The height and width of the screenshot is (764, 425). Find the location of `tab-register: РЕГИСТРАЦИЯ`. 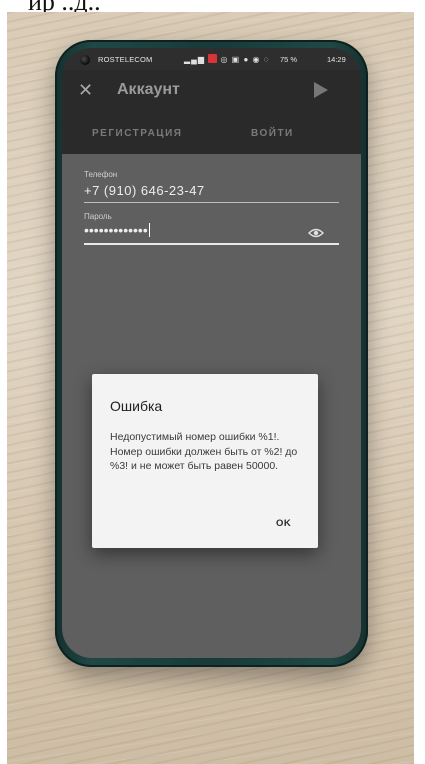

tab-register: РЕГИСТРАЦИЯ is located at coordinates (137, 133).